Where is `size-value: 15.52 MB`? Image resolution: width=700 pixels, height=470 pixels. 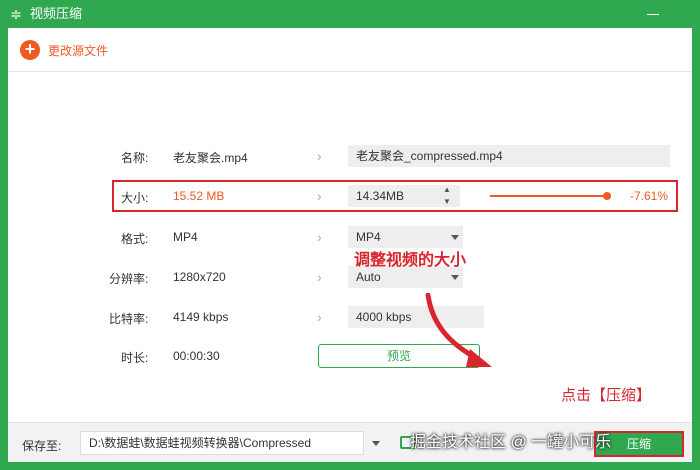 size-value: 15.52 MB is located at coordinates (199, 196).